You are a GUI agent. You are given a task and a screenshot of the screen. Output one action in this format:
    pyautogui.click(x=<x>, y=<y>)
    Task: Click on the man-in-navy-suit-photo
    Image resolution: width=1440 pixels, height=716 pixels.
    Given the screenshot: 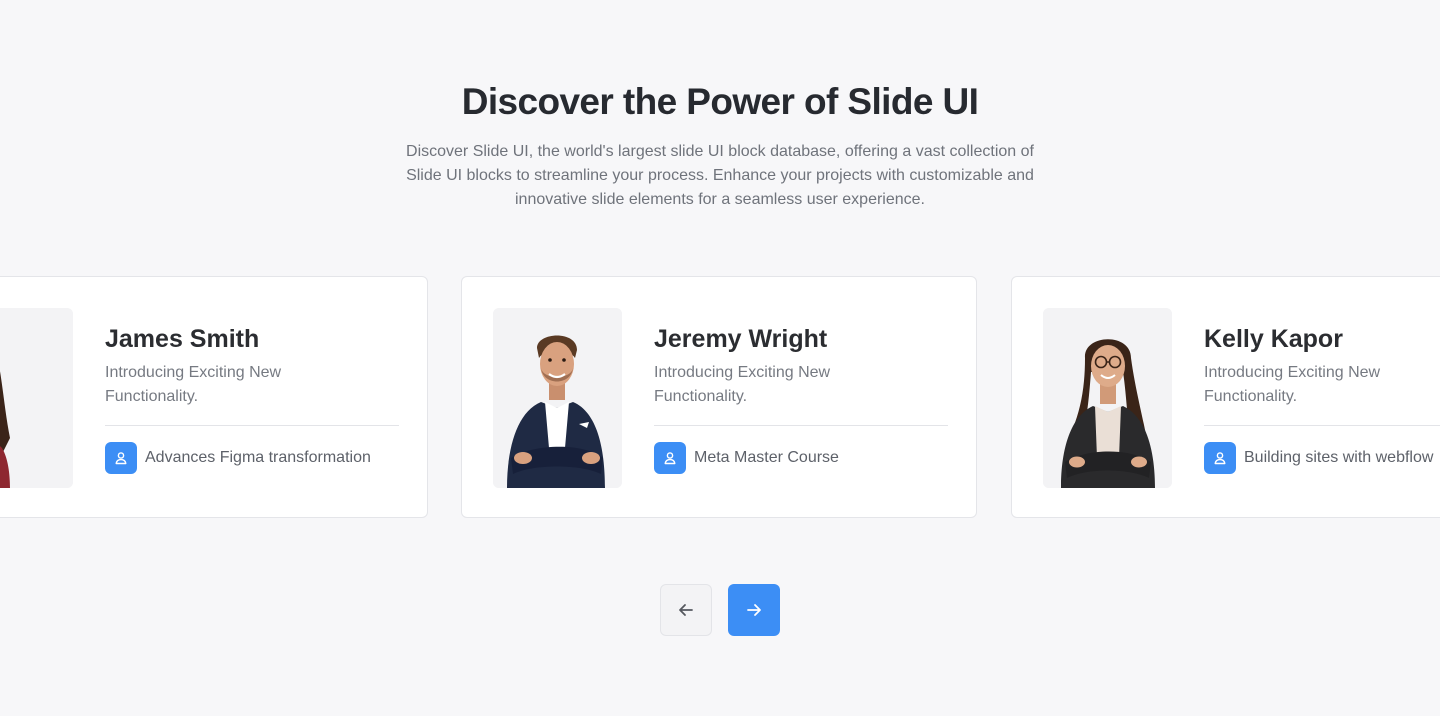 What is the action you would take?
    pyautogui.click(x=557, y=398)
    